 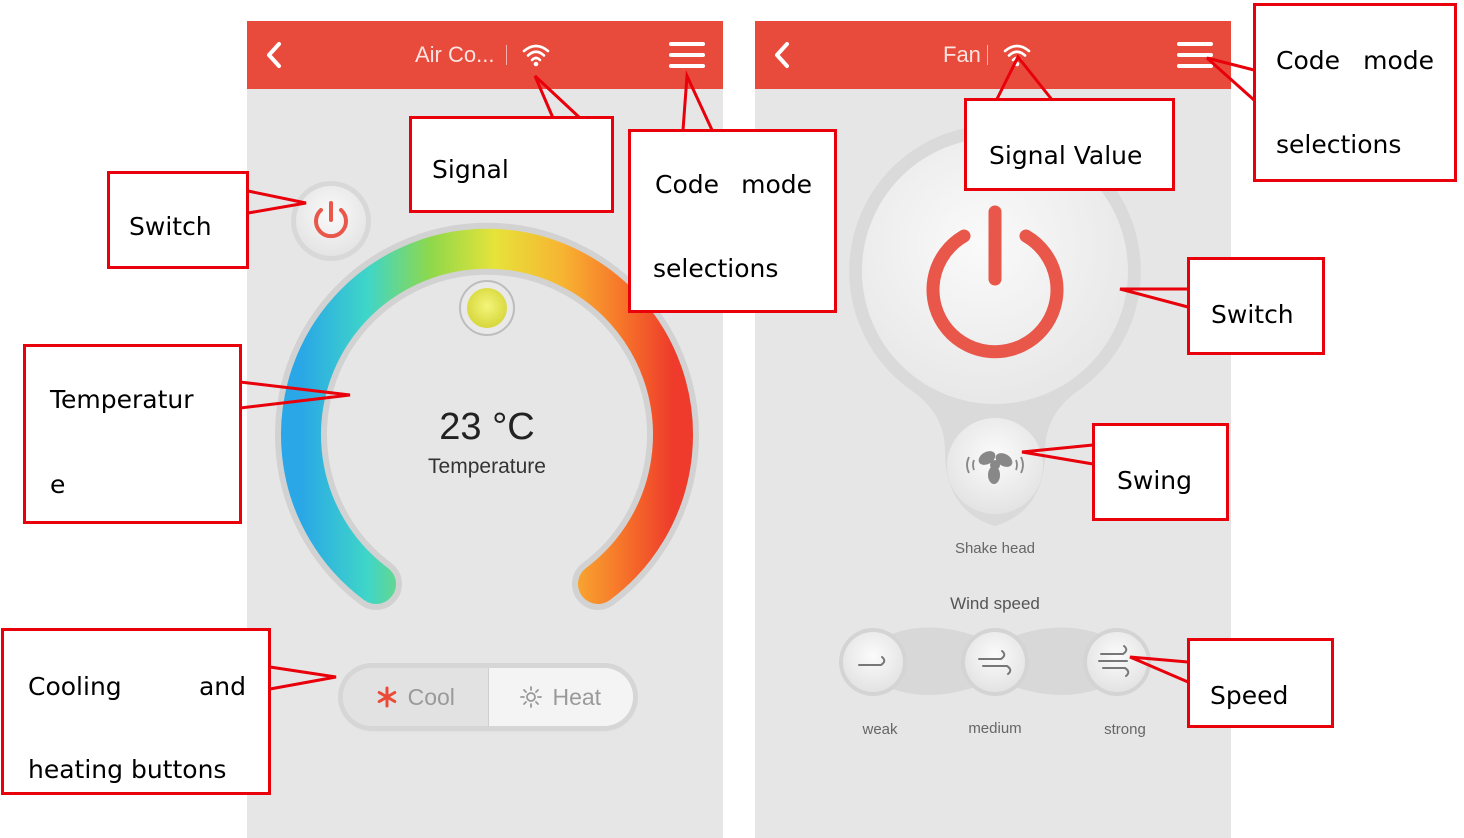 I want to click on callout-text: Swing, so click(x=1154, y=480).